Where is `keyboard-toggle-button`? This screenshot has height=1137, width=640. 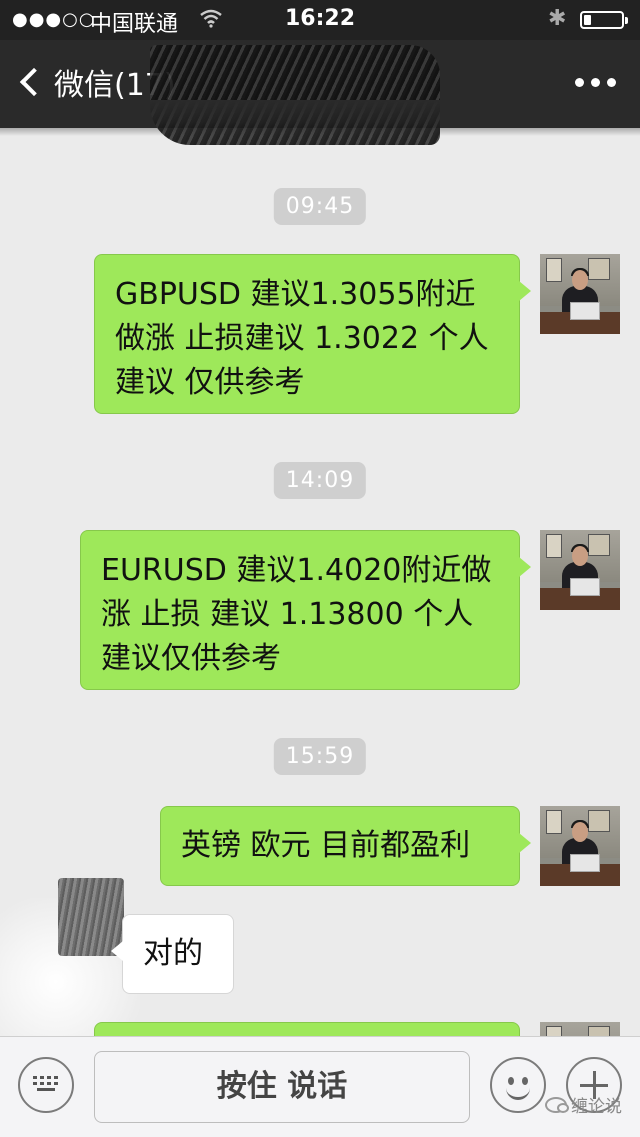 keyboard-toggle-button is located at coordinates (46, 1085).